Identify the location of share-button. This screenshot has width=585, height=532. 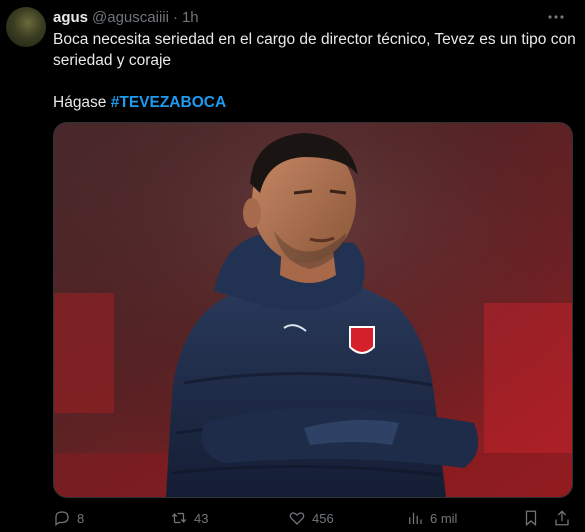
(562, 518).